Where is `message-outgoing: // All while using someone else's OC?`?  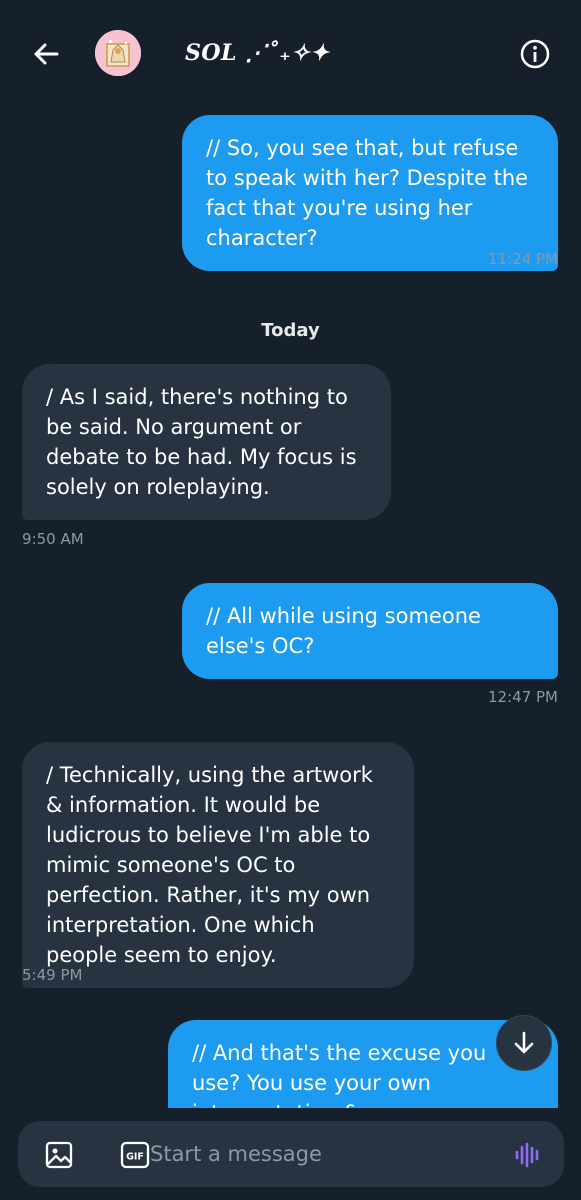 message-outgoing: // All while using someone else's OC? is located at coordinates (370, 631).